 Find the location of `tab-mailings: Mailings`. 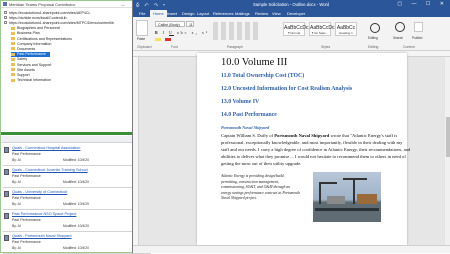

tab-mailings: Mailings is located at coordinates (242, 13).